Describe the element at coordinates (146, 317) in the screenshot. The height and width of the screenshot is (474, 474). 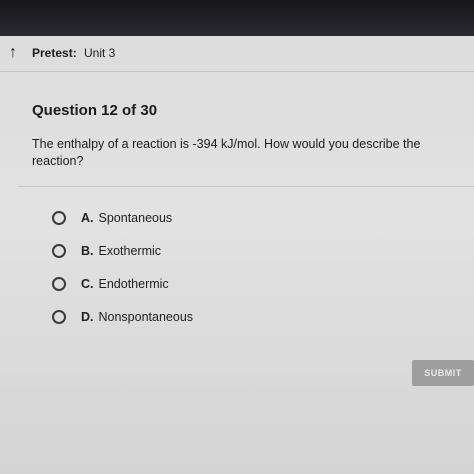
I see `option-text: Nonspontaneous` at that location.